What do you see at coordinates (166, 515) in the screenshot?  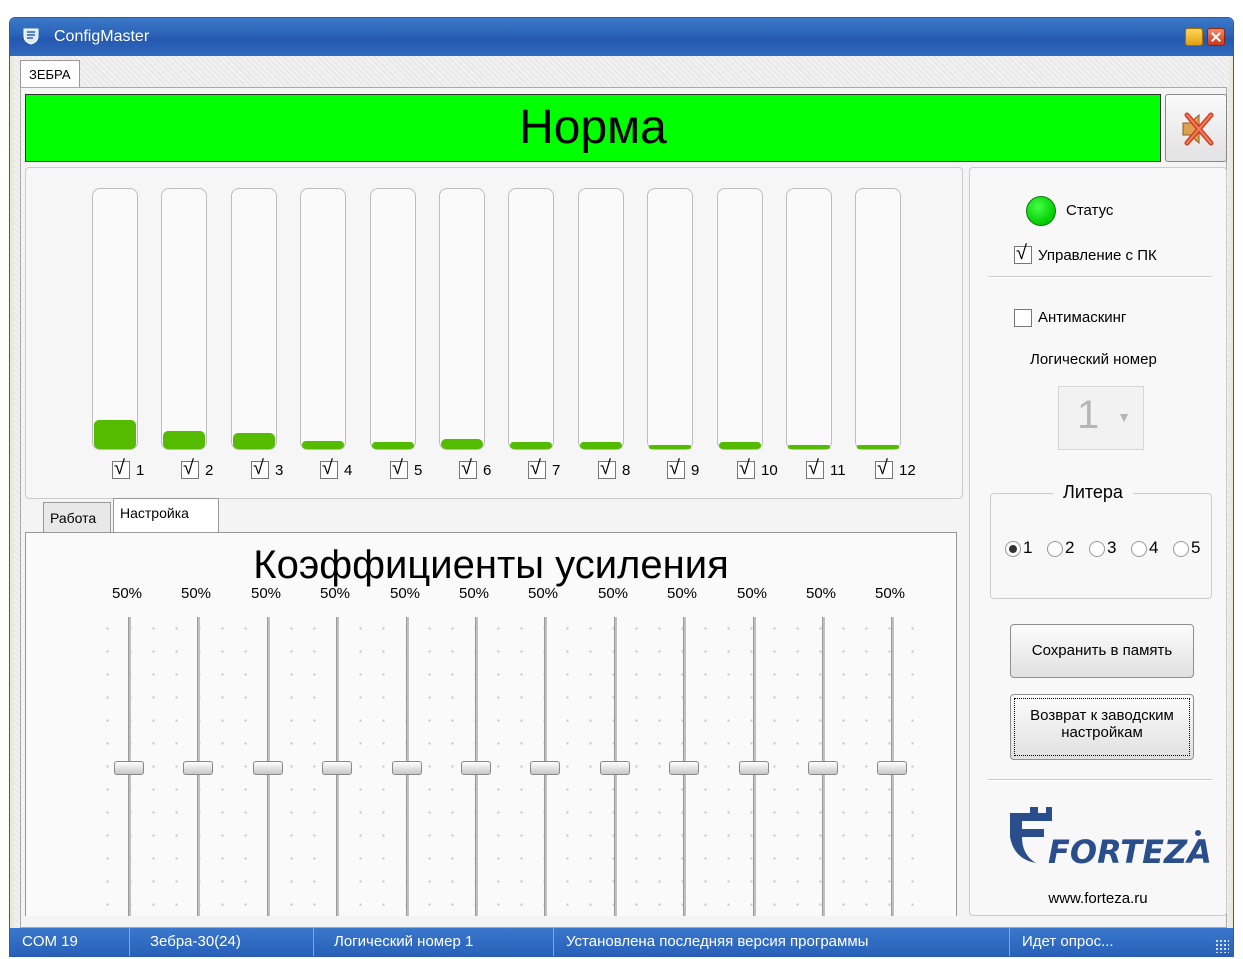 I see `tab-settings: Настройка` at bounding box center [166, 515].